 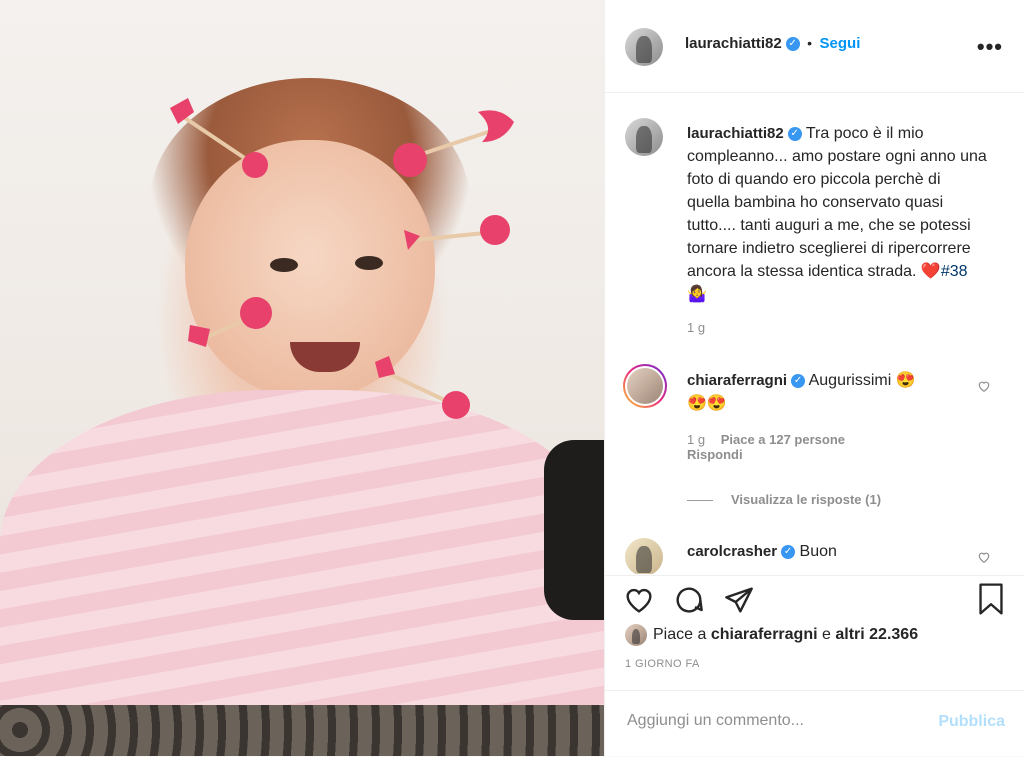 What do you see at coordinates (826, 635) in the screenshot?
I see `likes-middle: e` at bounding box center [826, 635].